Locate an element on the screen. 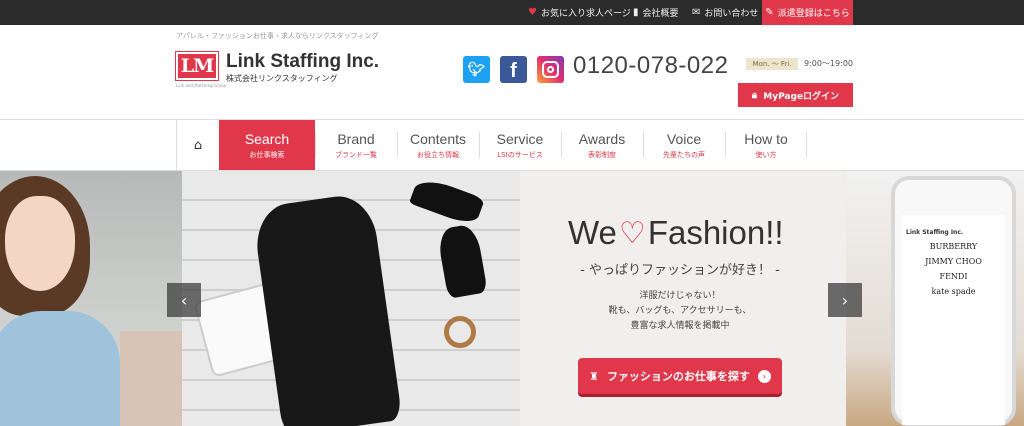  nav-label-jp: 表彰制度 is located at coordinates (602, 154).